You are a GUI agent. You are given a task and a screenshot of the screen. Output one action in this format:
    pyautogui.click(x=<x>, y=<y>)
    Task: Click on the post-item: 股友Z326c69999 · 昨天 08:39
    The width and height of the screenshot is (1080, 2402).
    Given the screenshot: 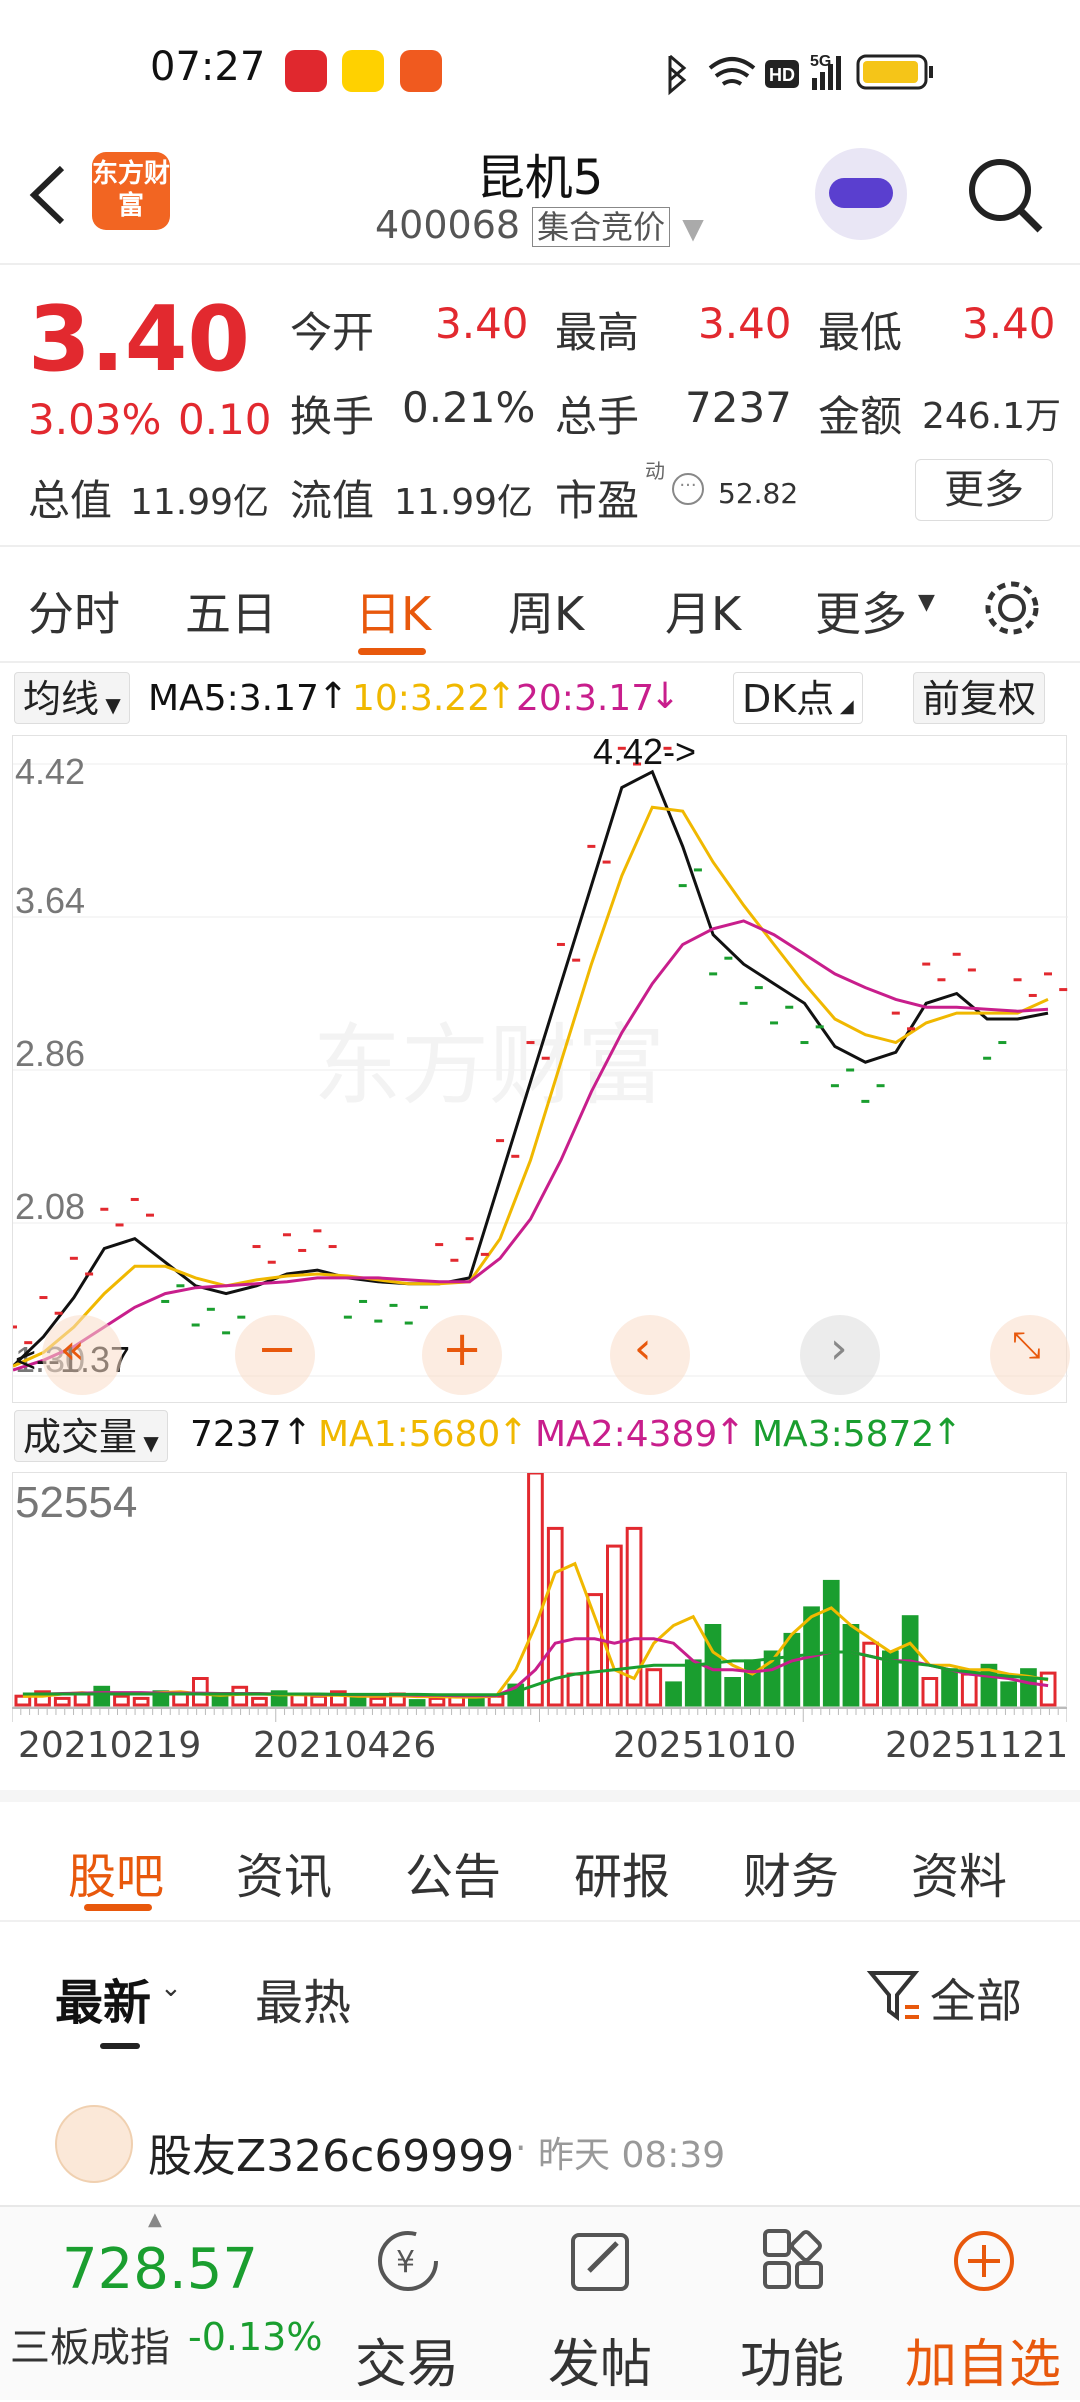 What is the action you would take?
    pyautogui.click(x=540, y=2140)
    